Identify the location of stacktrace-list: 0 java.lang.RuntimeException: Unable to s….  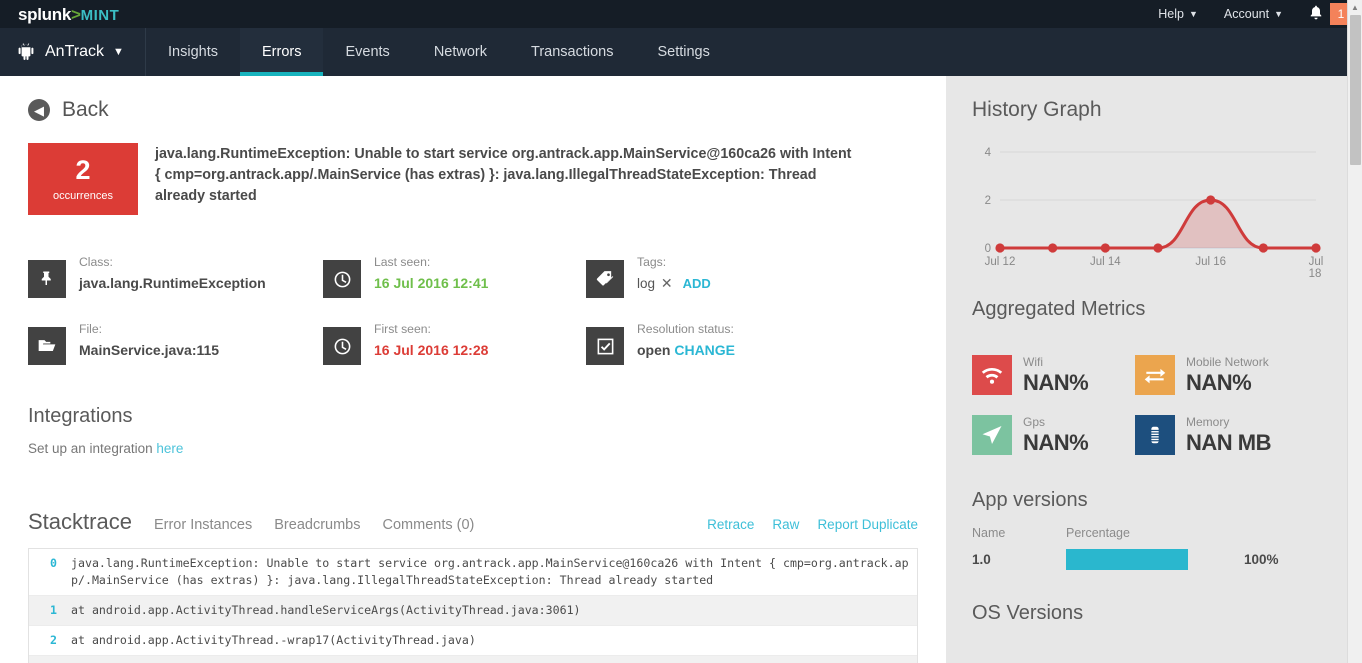
(473, 605).